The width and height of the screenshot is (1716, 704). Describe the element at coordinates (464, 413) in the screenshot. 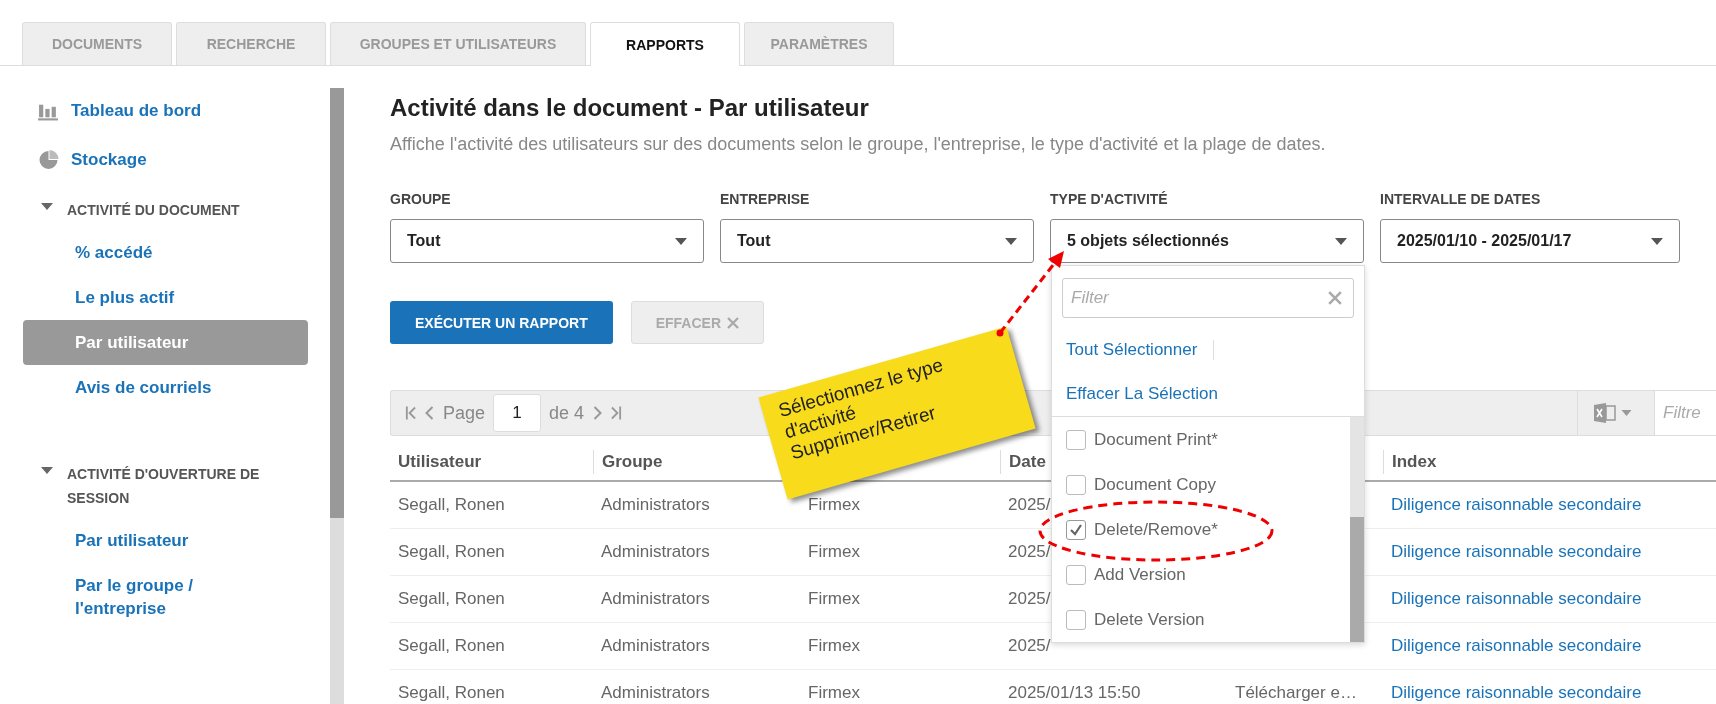

I see `page-label: Page` at that location.